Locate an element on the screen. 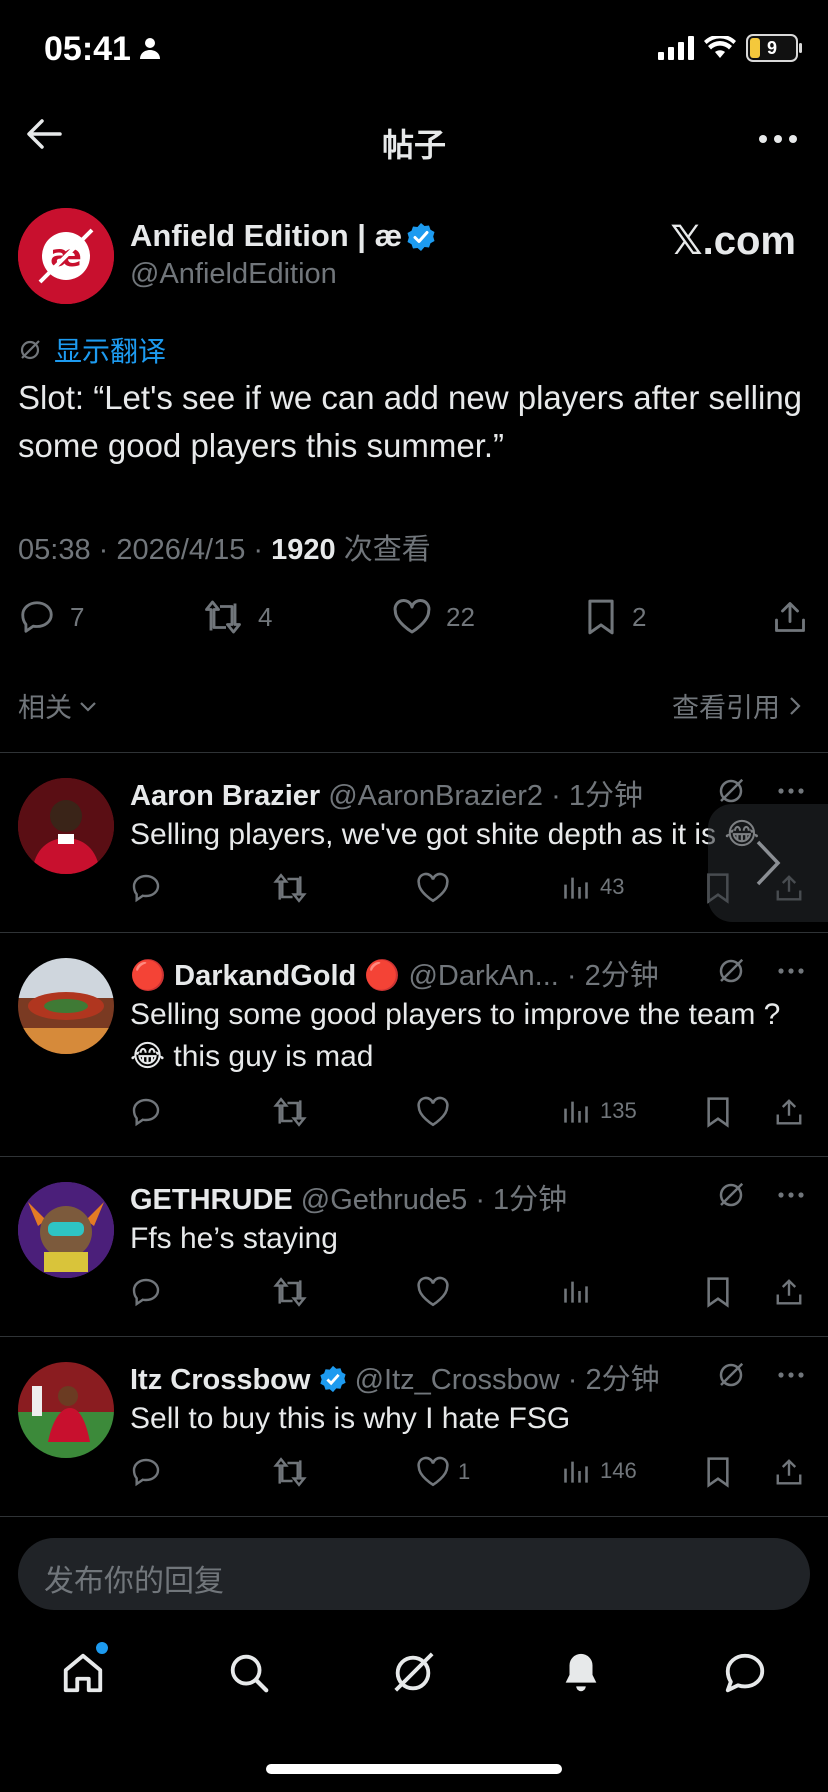 This screenshot has height=1792, width=828. views-count: 135 is located at coordinates (618, 1110).